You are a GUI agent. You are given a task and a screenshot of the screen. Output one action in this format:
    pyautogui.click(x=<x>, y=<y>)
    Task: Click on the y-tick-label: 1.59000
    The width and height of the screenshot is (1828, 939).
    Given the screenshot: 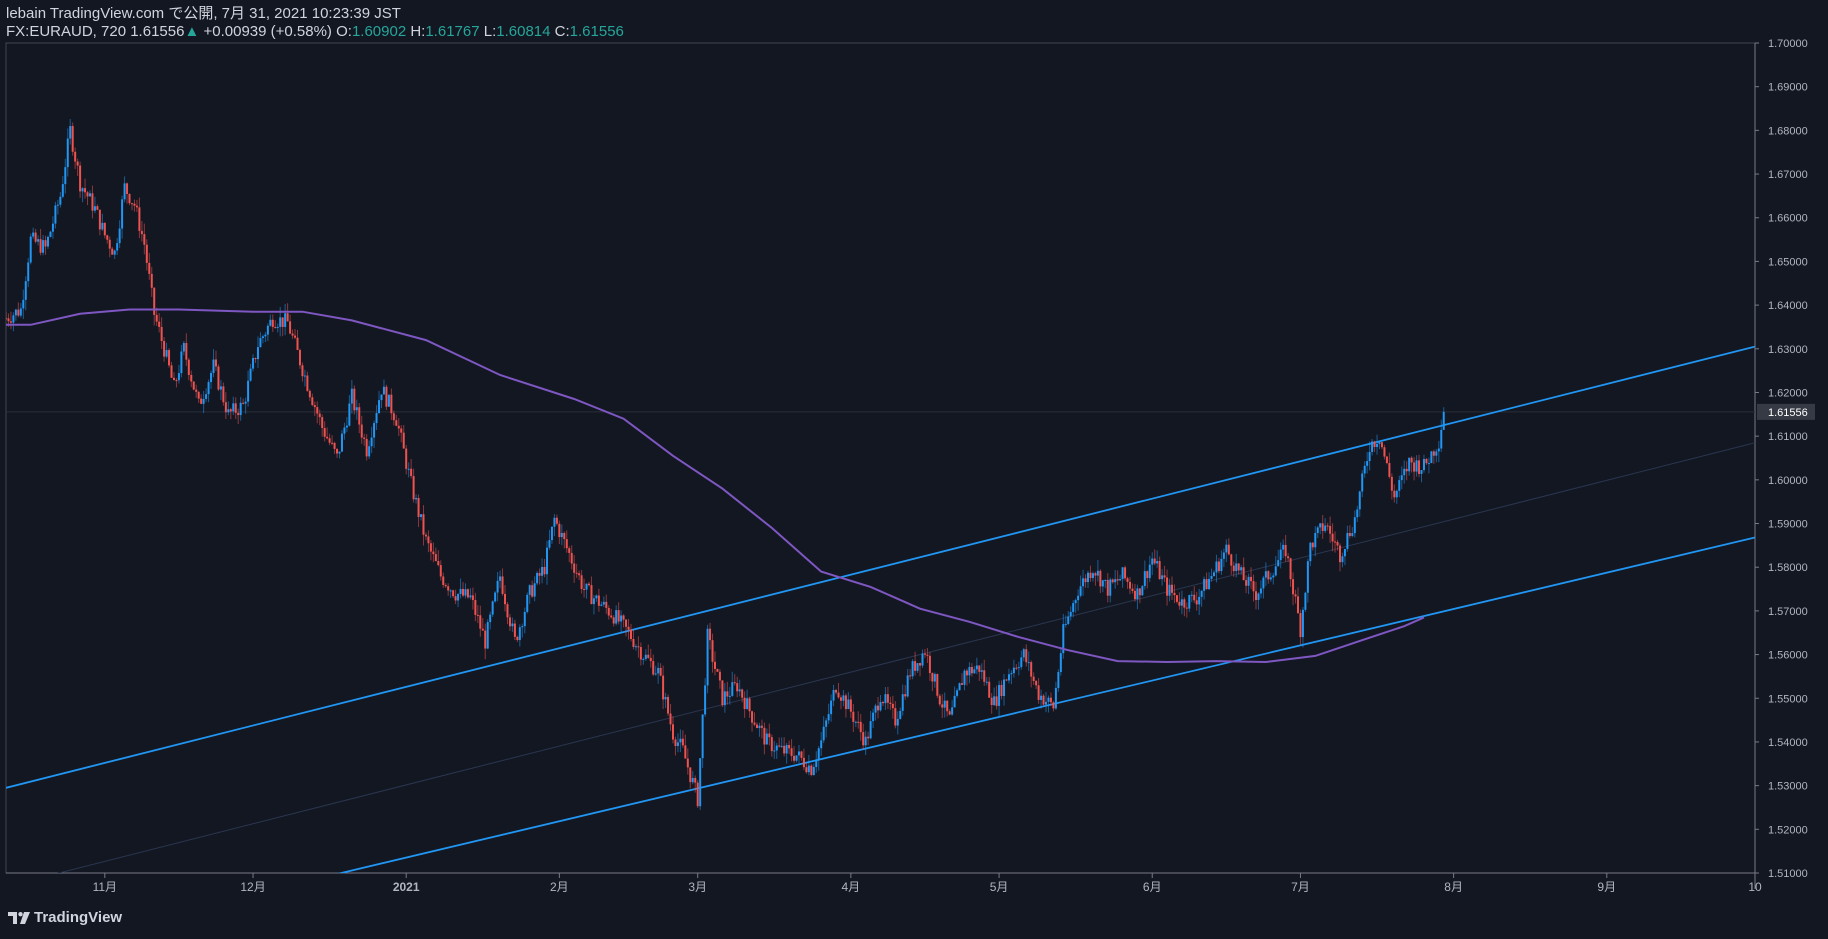 What is the action you would take?
    pyautogui.click(x=1788, y=525)
    